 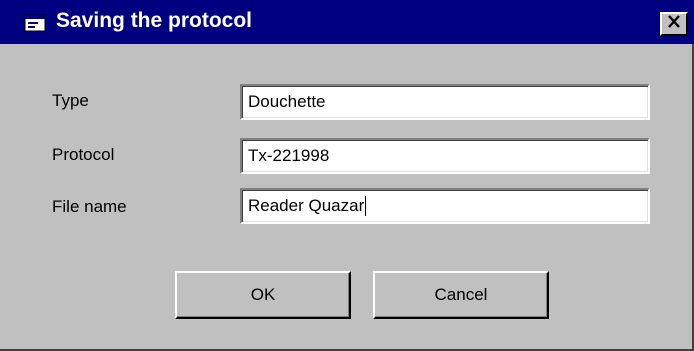 What do you see at coordinates (70, 100) in the screenshot?
I see `type-label: Type` at bounding box center [70, 100].